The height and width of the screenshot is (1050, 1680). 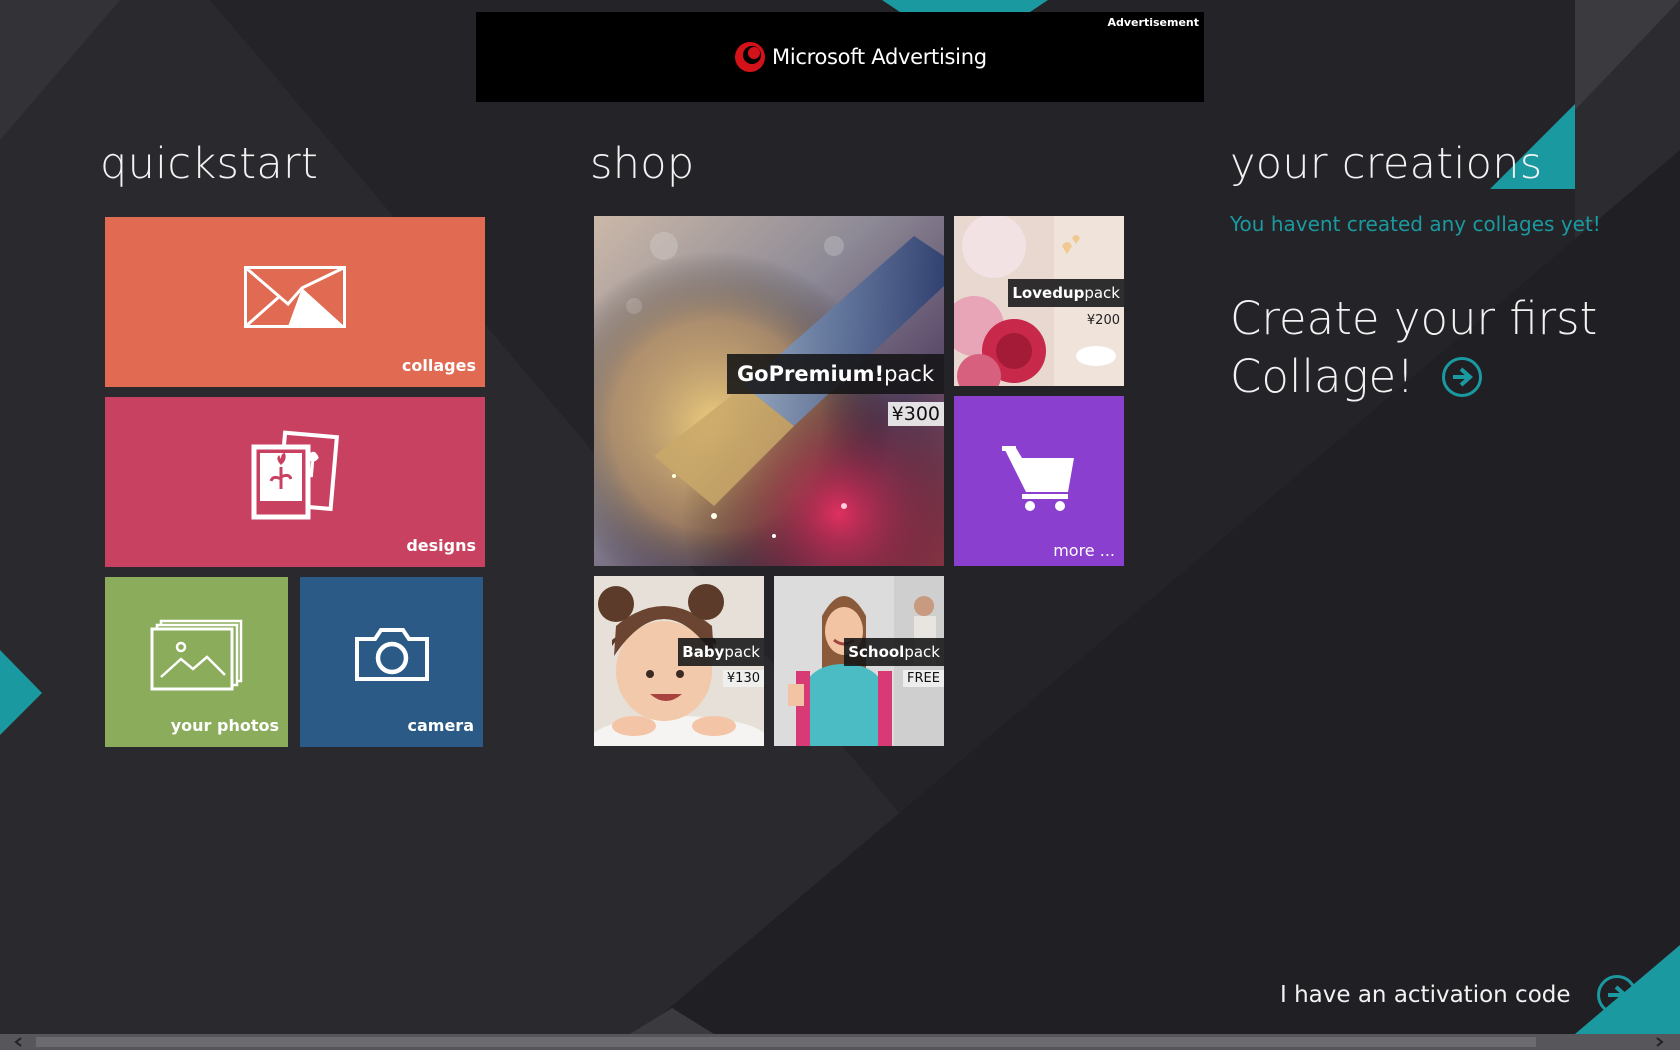 What do you see at coordinates (703, 652) in the screenshot?
I see `baby-pack-name-bold: Baby` at bounding box center [703, 652].